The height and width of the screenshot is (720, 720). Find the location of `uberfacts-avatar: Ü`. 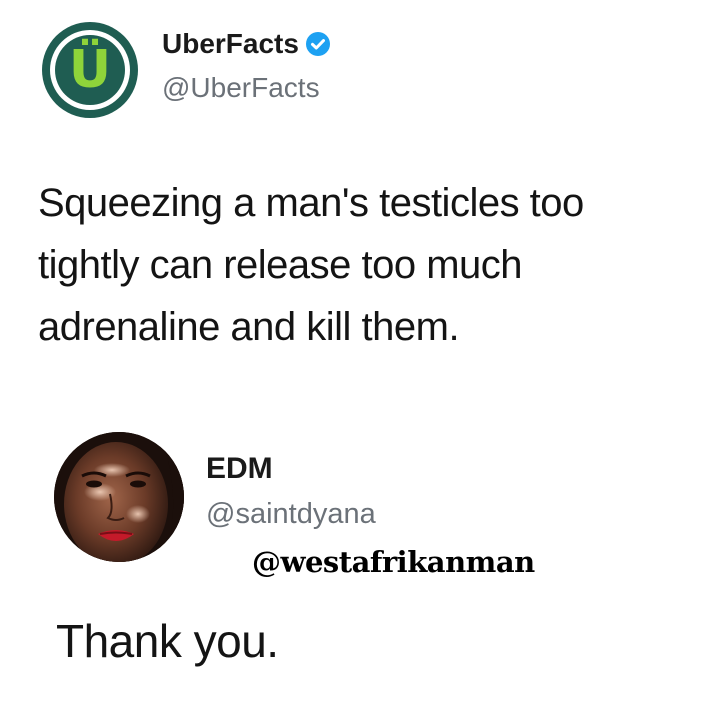

uberfacts-avatar: Ü is located at coordinates (90, 70).